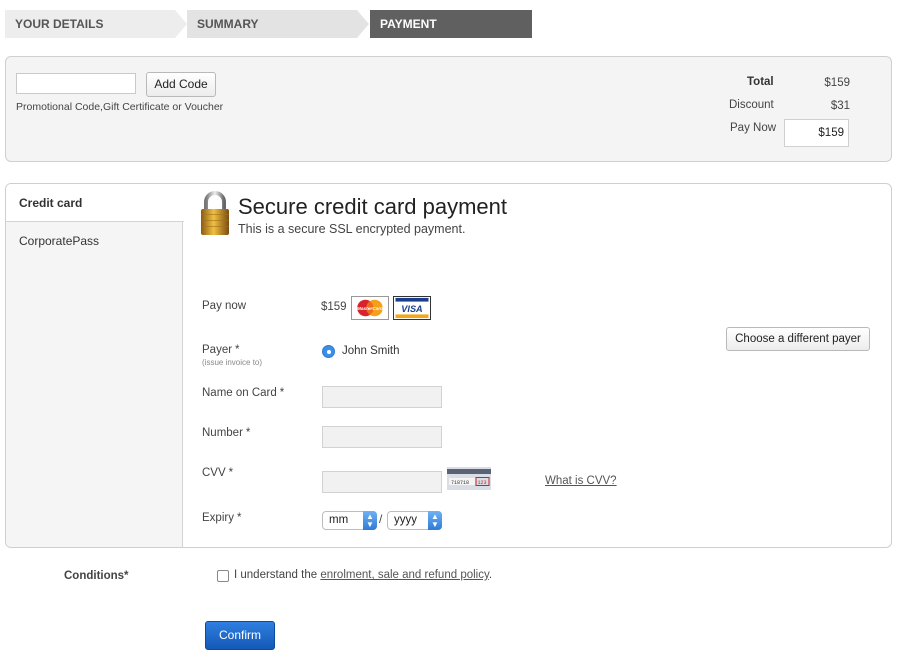 The width and height of the screenshot is (900, 660). Describe the element at coordinates (223, 576) in the screenshot. I see `conditions-checkbox` at that location.